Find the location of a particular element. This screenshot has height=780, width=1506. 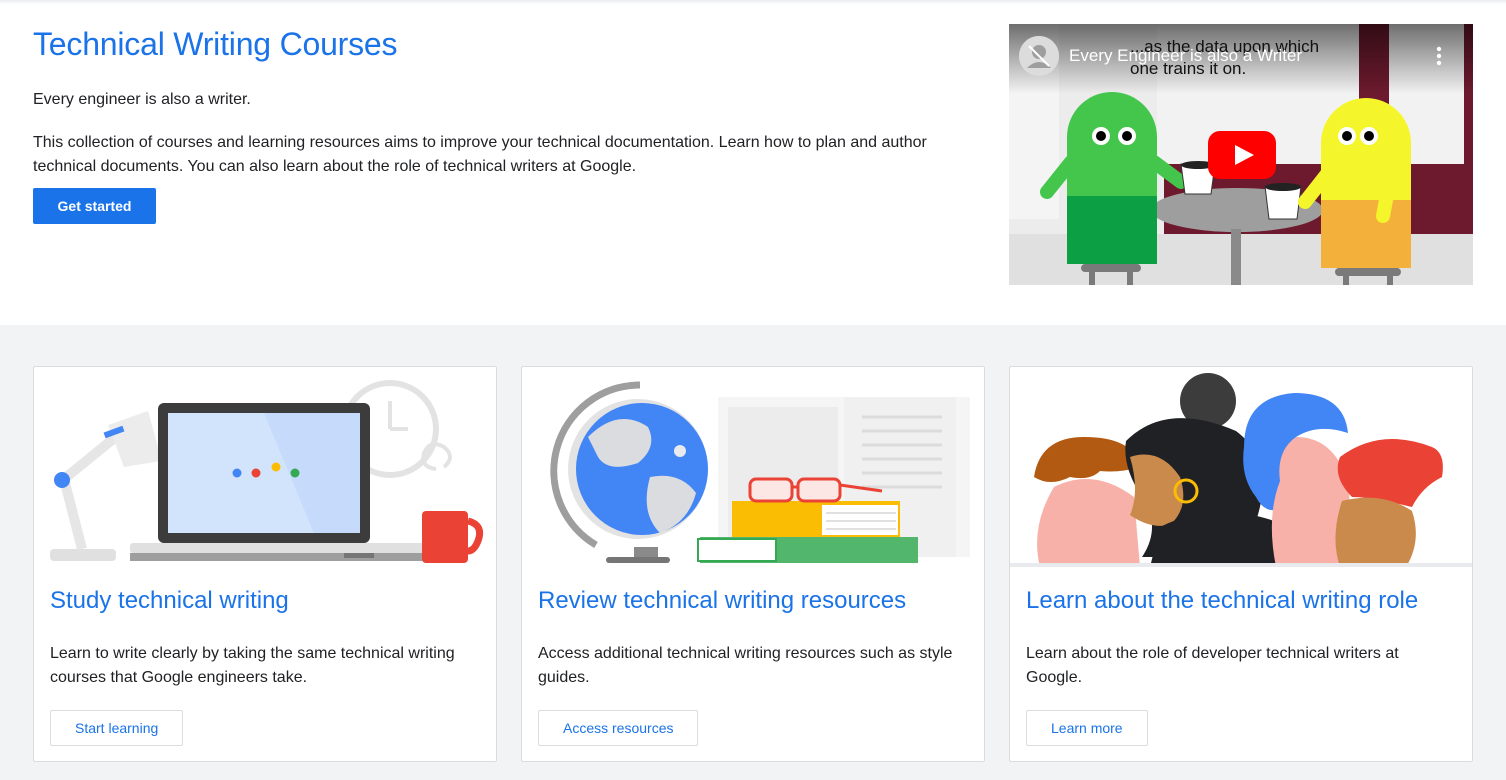

channel-avatar-icon is located at coordinates (1039, 56).